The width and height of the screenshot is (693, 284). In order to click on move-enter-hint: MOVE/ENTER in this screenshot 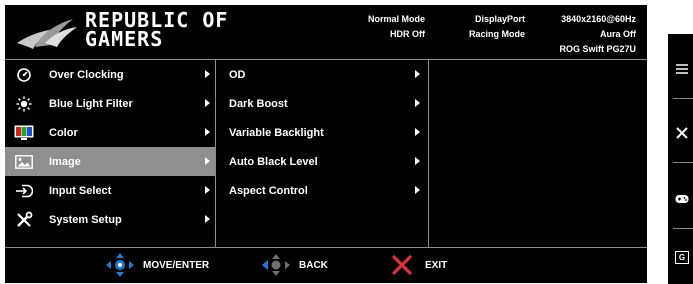, I will do `click(157, 265)`.